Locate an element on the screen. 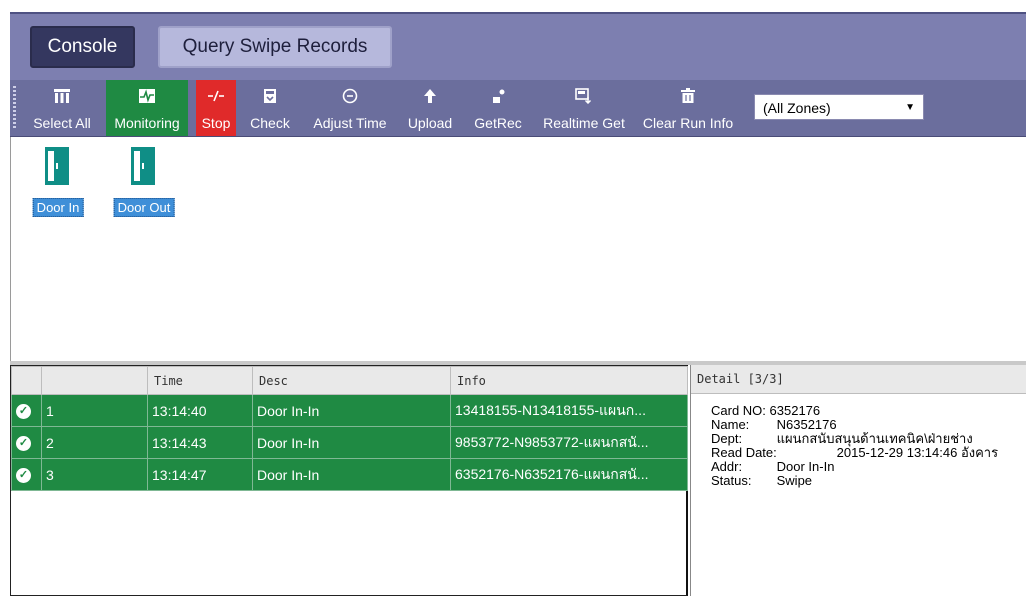 This screenshot has width=1026, height=596. door-label: Door Out is located at coordinates (144, 207).